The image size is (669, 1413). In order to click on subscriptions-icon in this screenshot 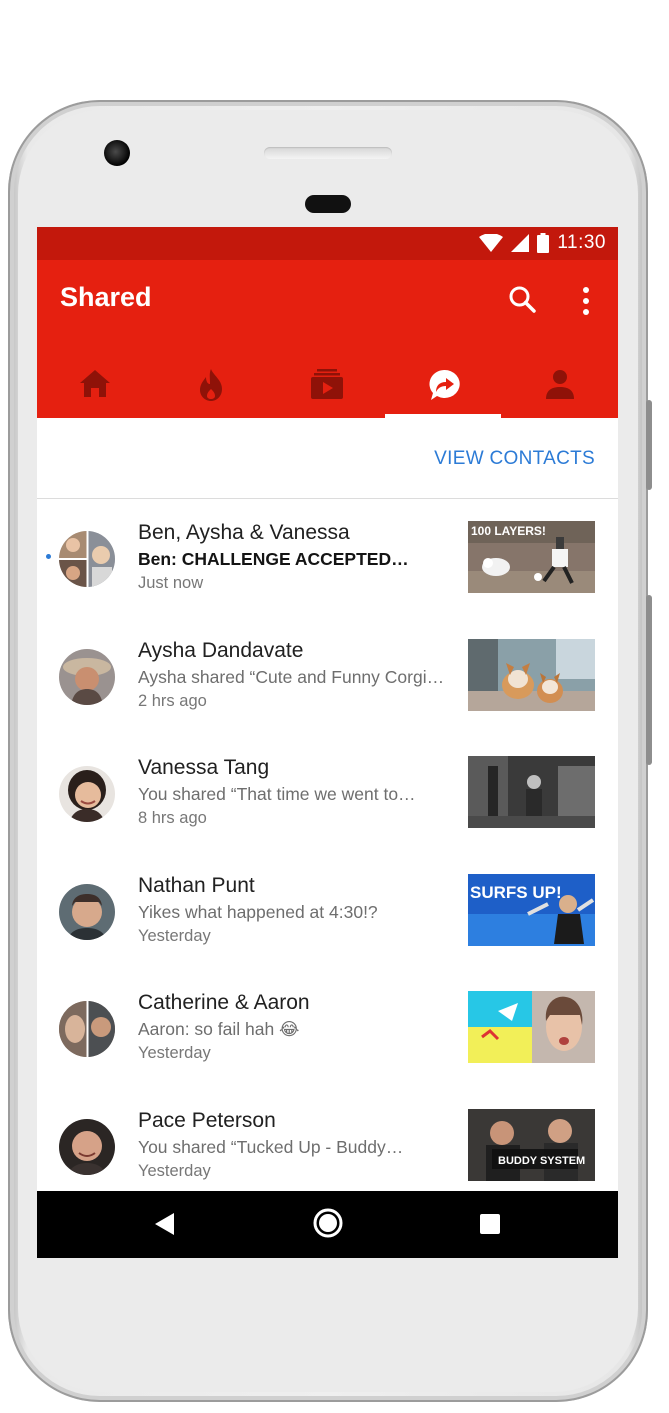, I will do `click(327, 384)`.